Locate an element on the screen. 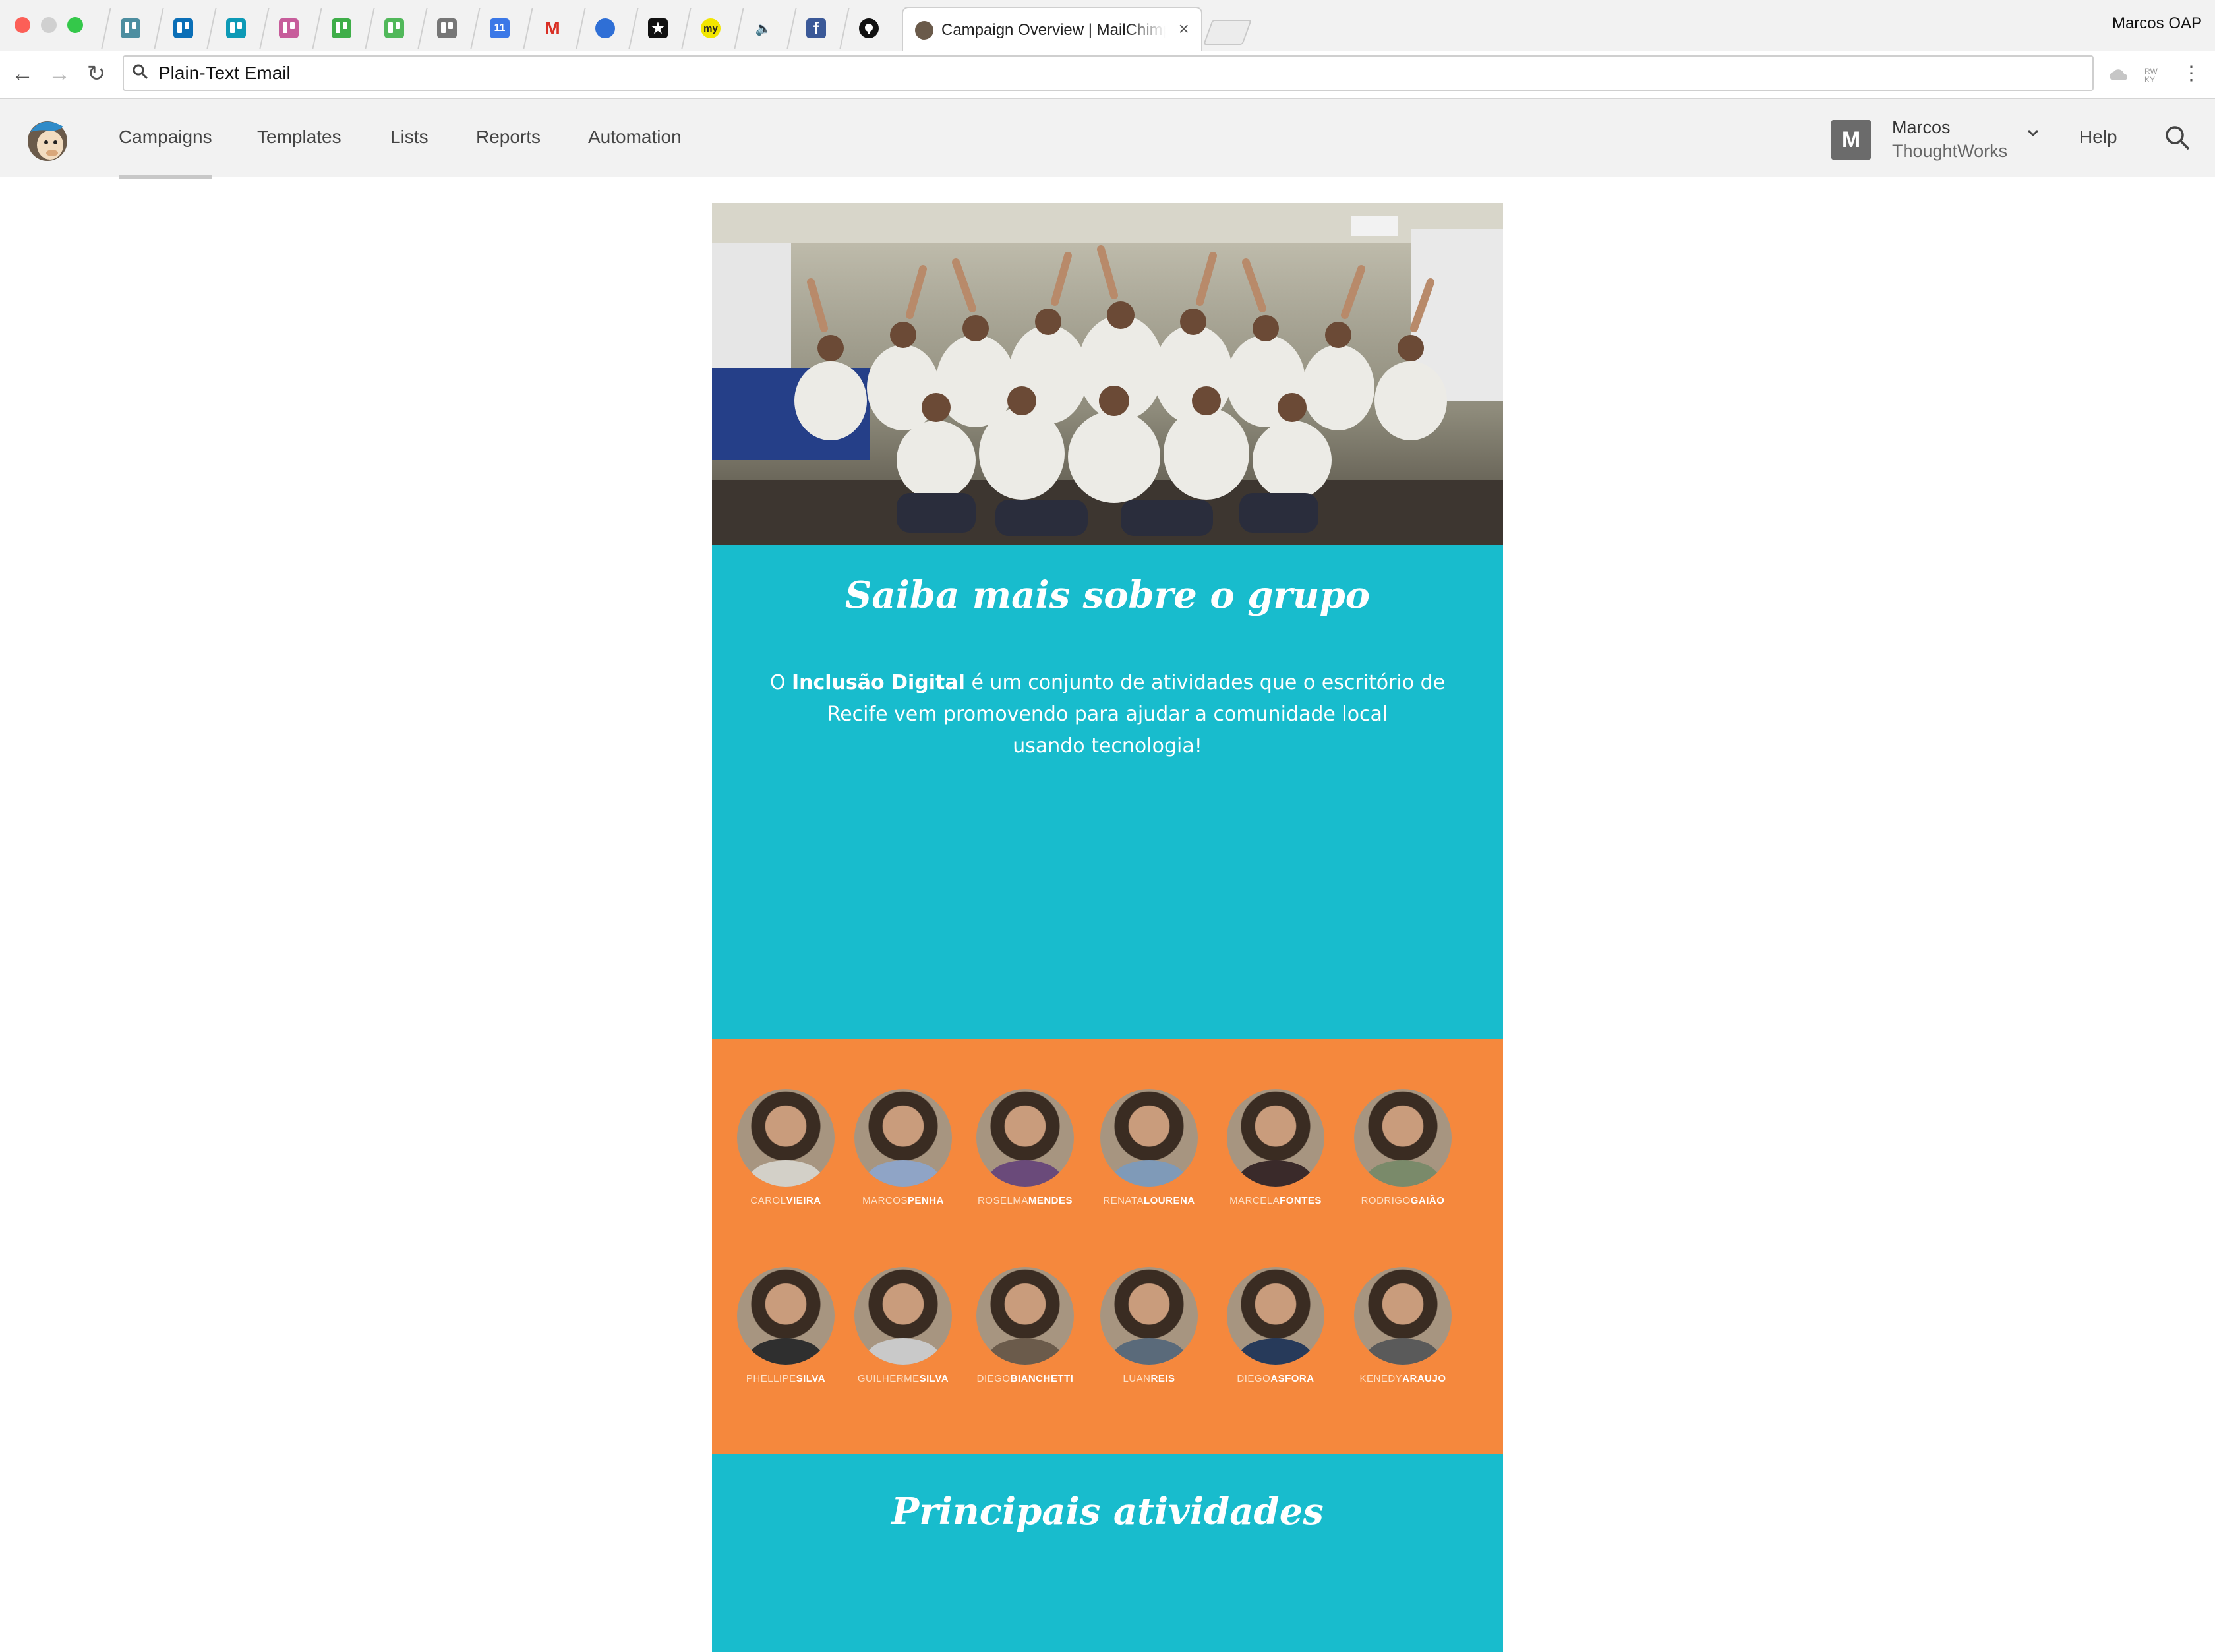 The height and width of the screenshot is (1652, 2215). team-member: ROSELMAMENDES is located at coordinates (1025, 1148).